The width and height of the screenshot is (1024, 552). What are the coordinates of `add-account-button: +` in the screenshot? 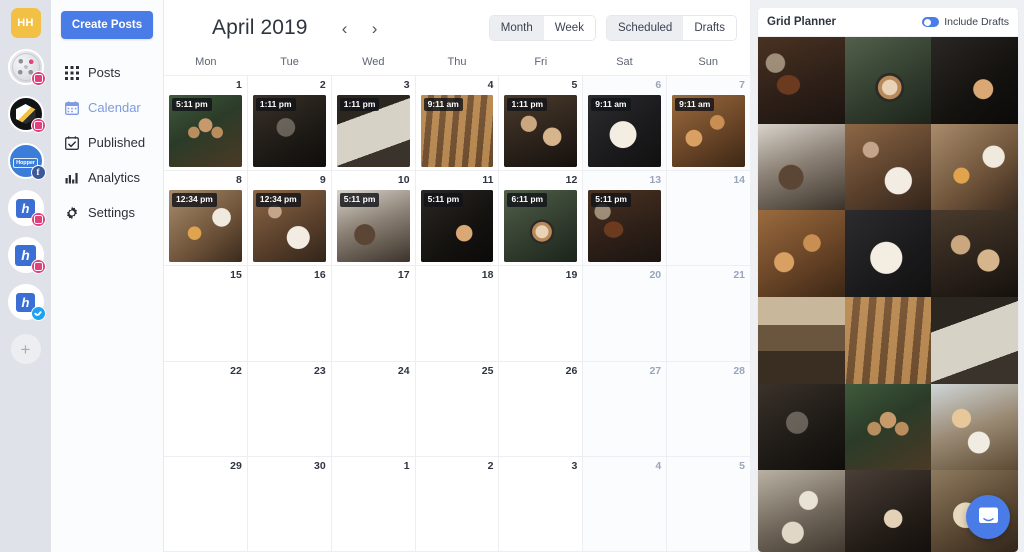 It's located at (25, 349).